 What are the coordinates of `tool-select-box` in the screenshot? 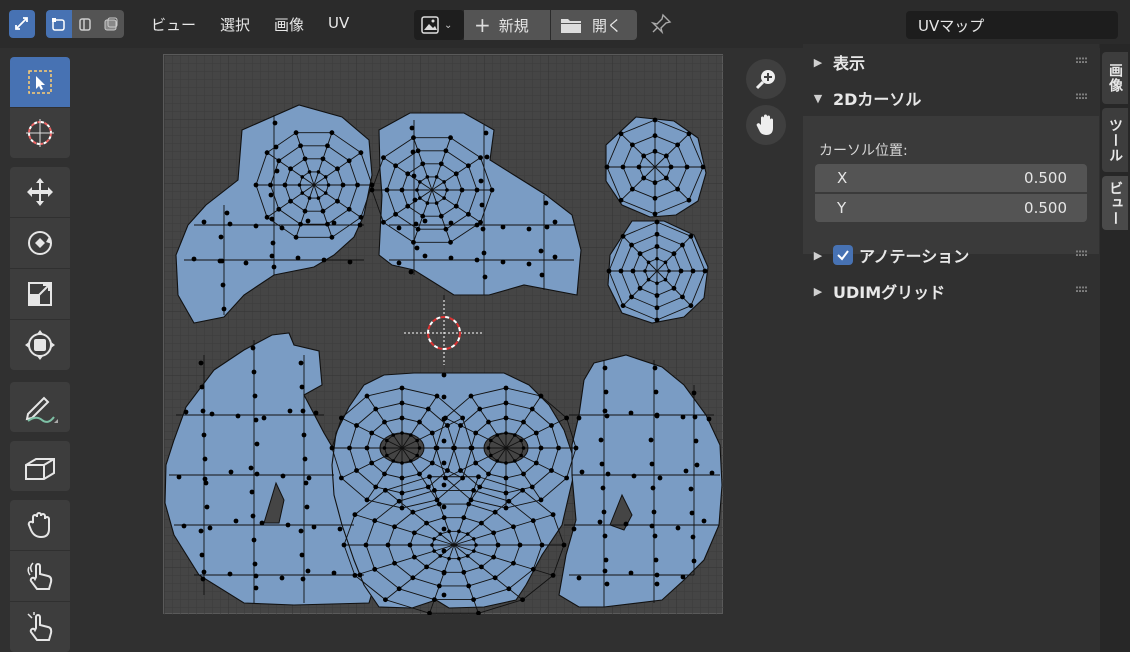 It's located at (40, 82).